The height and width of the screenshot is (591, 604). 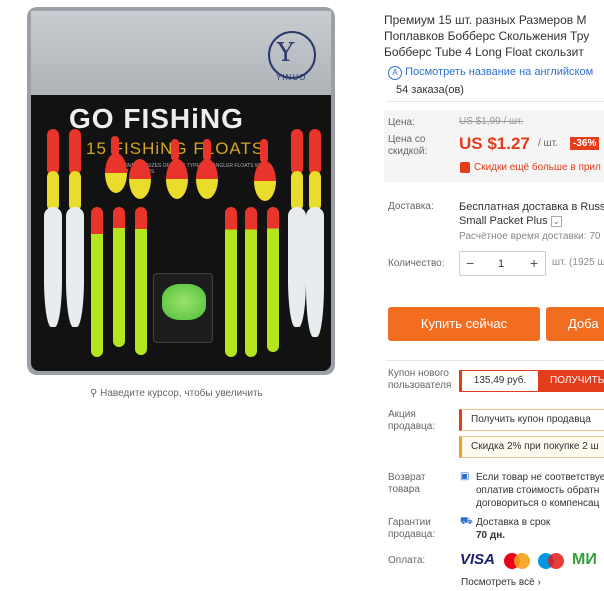 What do you see at coordinates (407, 560) in the screenshot?
I see `payment-label: Оплата:` at bounding box center [407, 560].